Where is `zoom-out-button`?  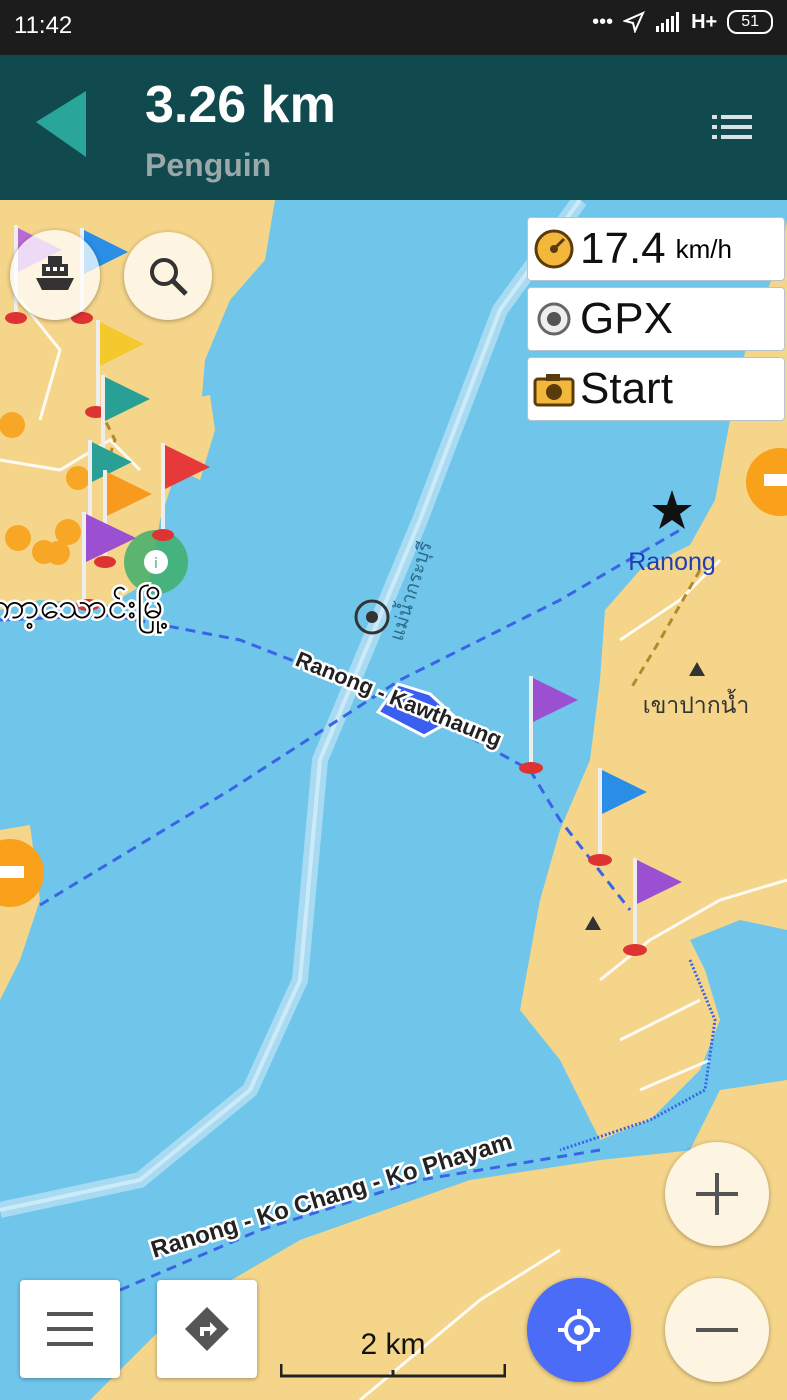
zoom-out-button is located at coordinates (717, 1330).